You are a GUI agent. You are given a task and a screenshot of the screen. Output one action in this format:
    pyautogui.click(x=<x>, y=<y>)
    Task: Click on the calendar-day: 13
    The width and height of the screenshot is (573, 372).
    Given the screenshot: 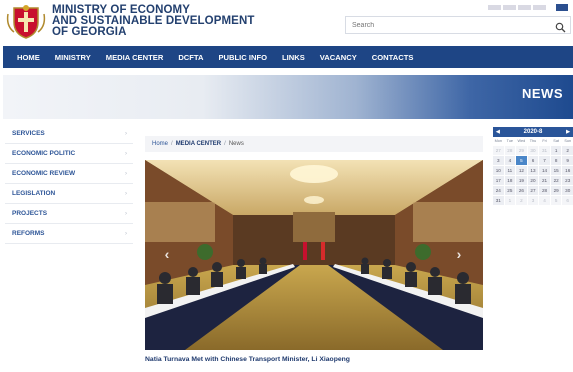 What is the action you would take?
    pyautogui.click(x=533, y=170)
    